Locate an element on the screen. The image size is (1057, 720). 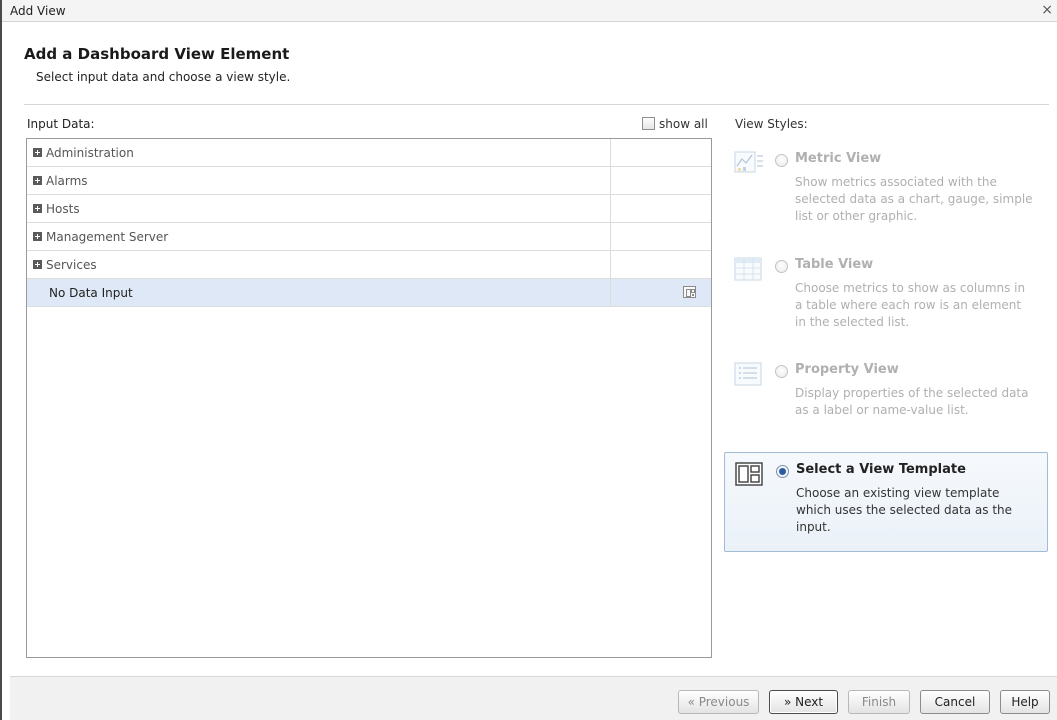
window-title: Add View is located at coordinates (38, 11).